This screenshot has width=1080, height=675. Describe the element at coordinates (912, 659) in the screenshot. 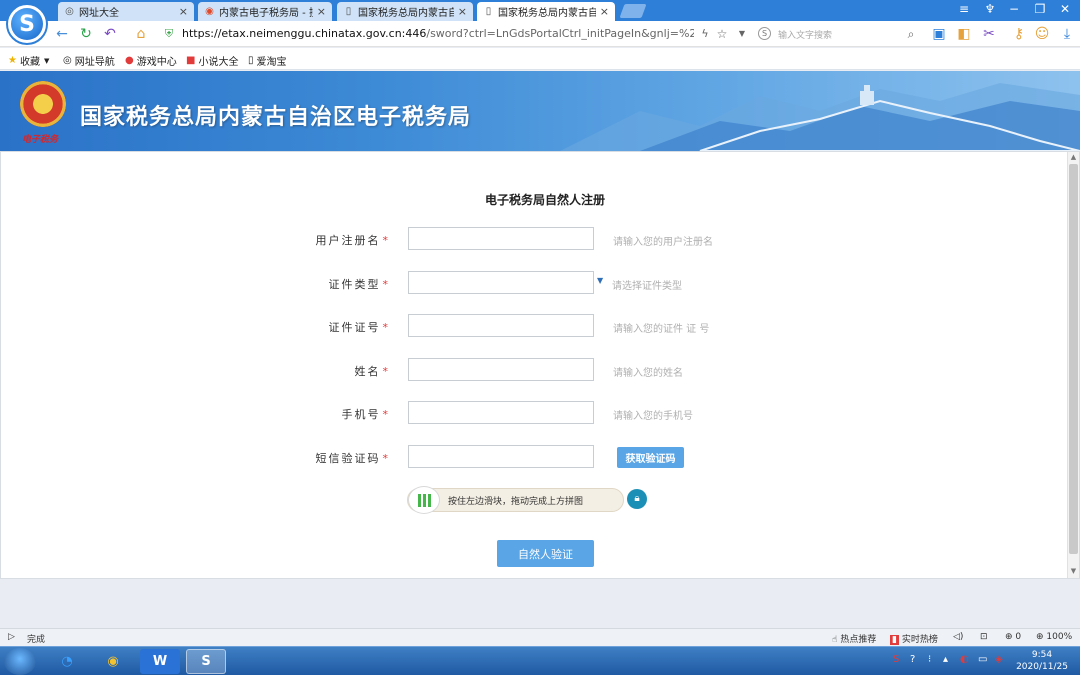

I see `help-icon: ?` at that location.